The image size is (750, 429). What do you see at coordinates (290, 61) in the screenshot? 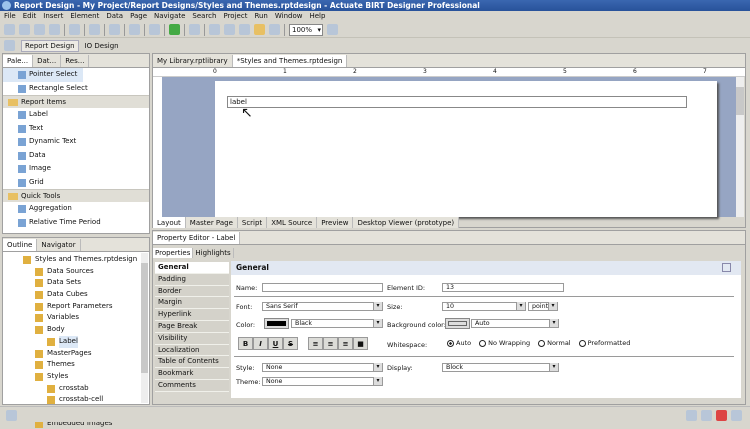
I see `tab-styles-and-themes: *Styles and Themes.rptdesign` at bounding box center [290, 61].